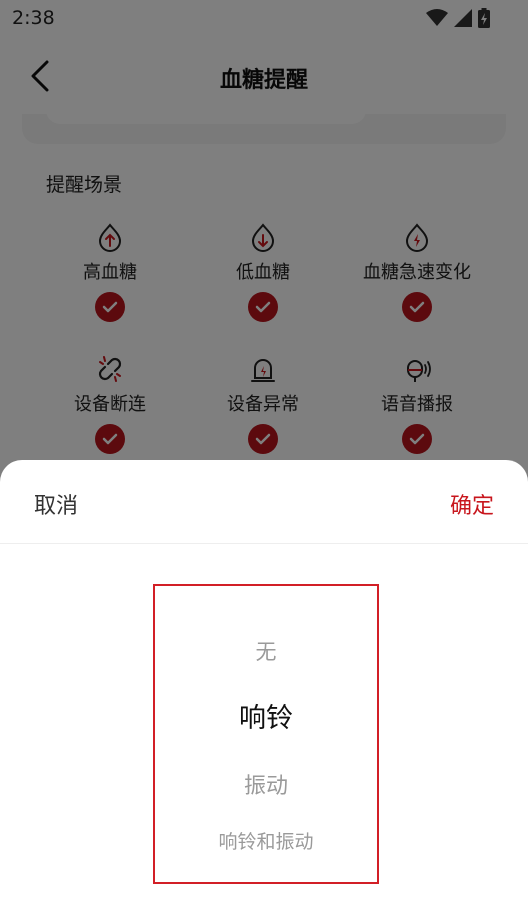 The width and height of the screenshot is (528, 898). What do you see at coordinates (266, 651) in the screenshot?
I see `picker-option-none: 无` at bounding box center [266, 651].